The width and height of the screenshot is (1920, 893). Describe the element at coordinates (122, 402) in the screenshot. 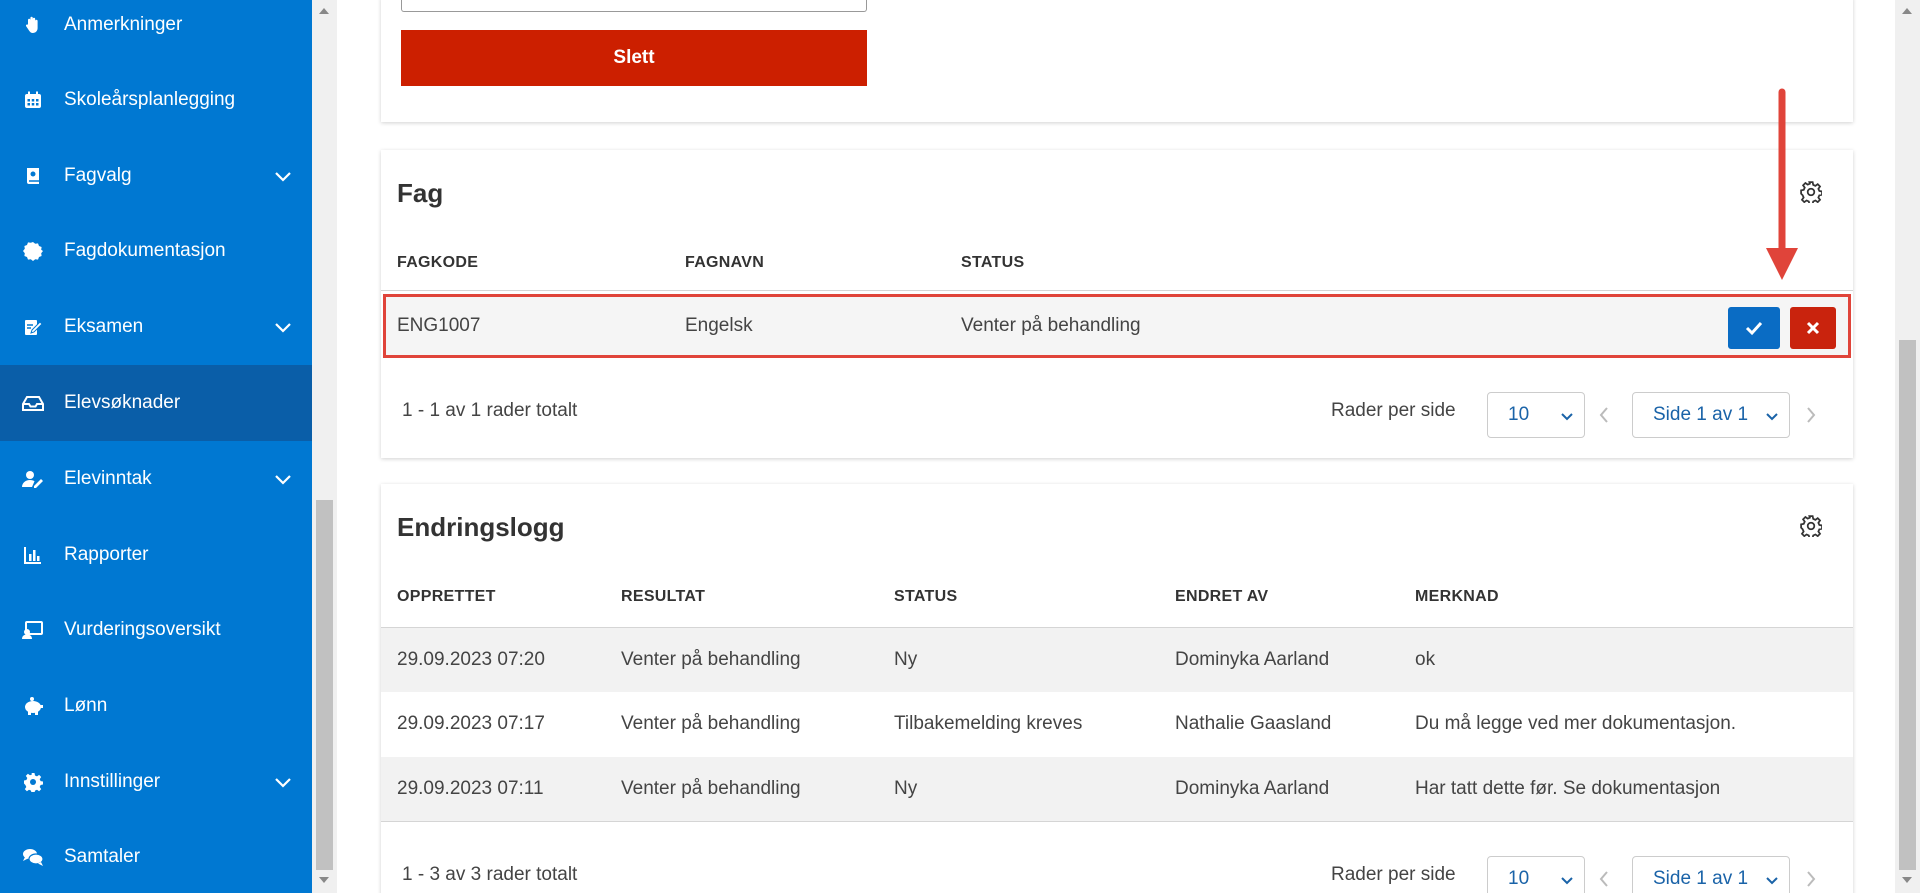

I see `sidebar-item-label: Elevsøknader` at that location.